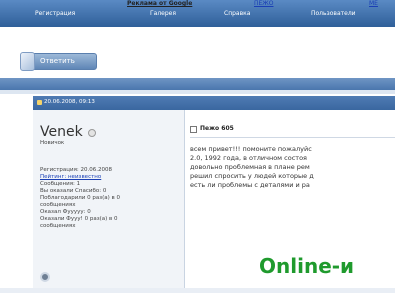 The width and height of the screenshot is (395, 293). What do you see at coordinates (197, 45) in the screenshot?
I see `ads-row` at bounding box center [197, 45].